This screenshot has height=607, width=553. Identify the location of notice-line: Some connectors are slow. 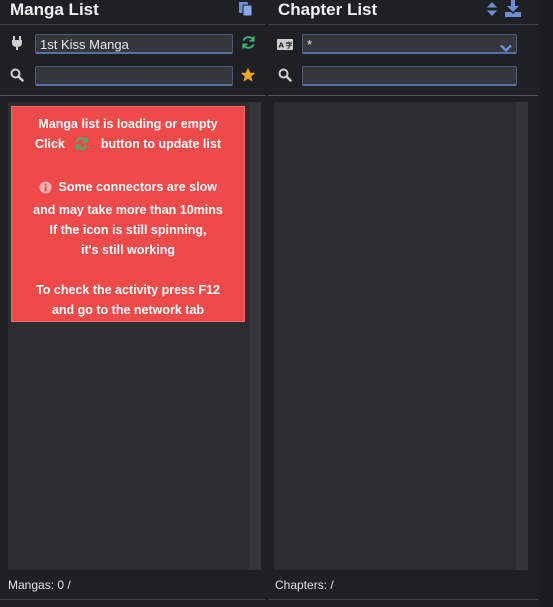
(128, 188).